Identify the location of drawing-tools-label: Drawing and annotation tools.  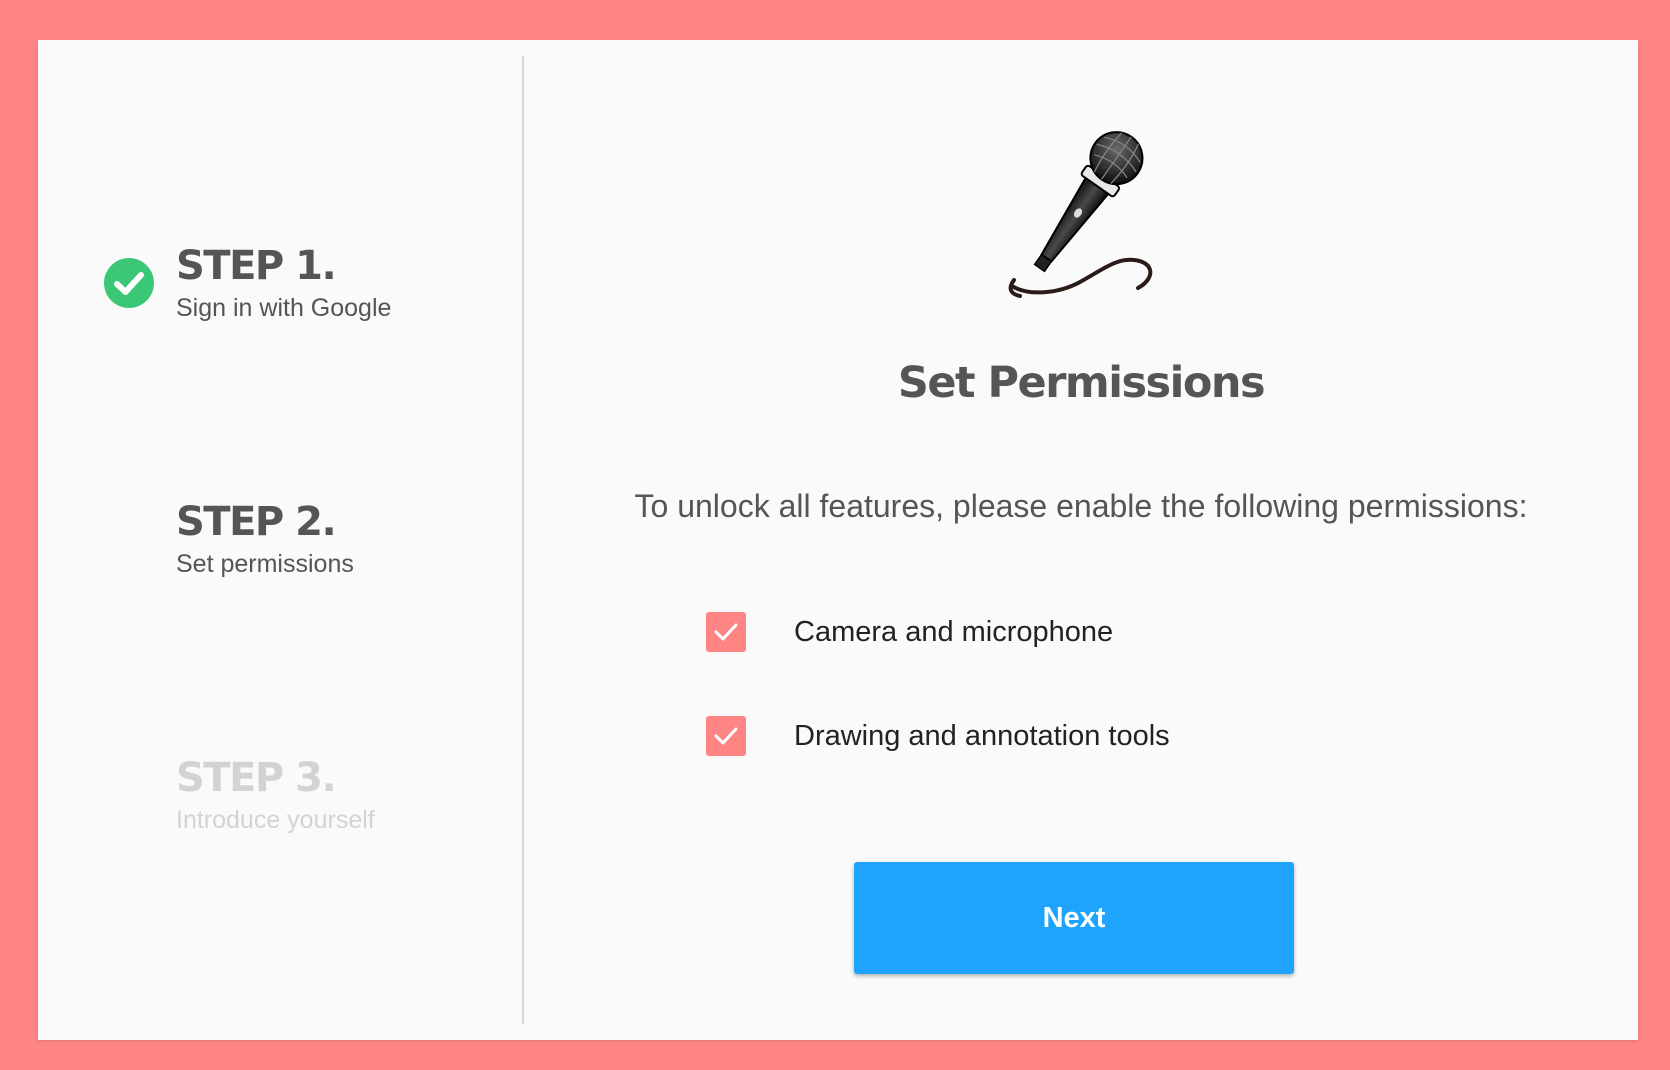
(982, 735).